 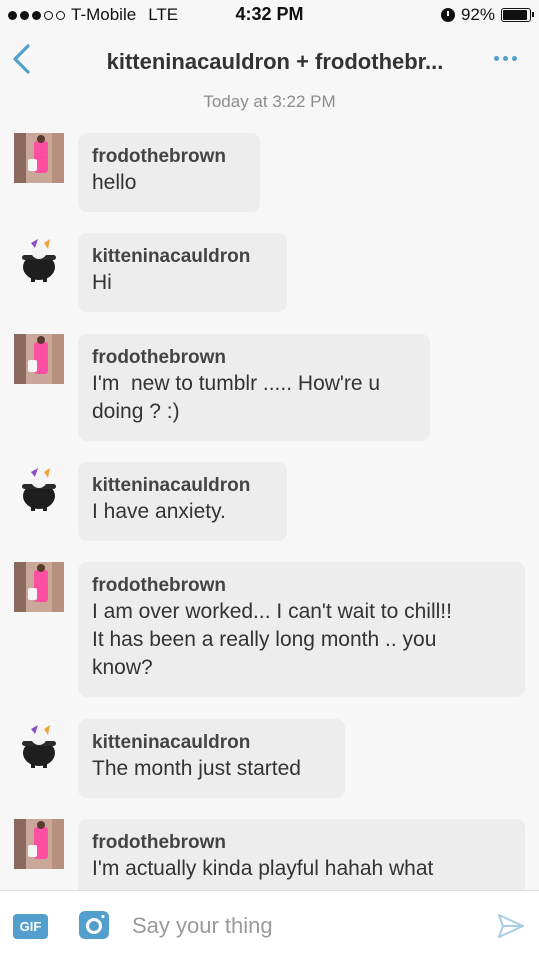 I want to click on battery-level, so click(x=515, y=15).